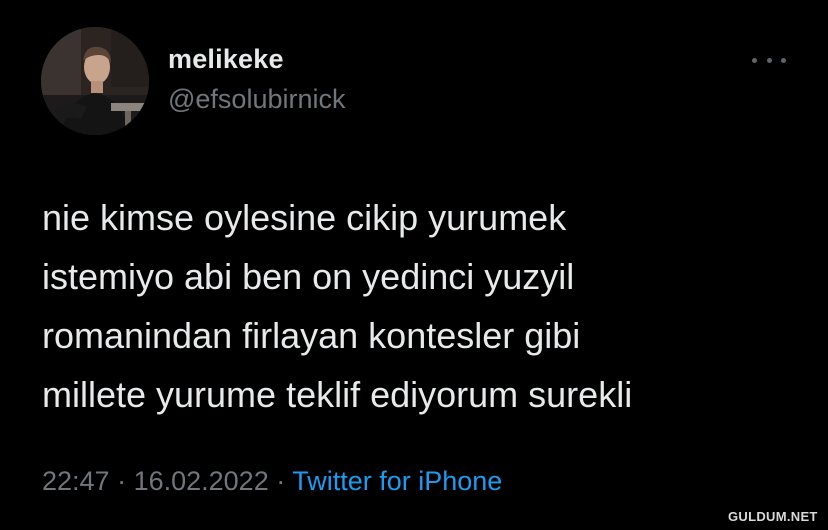 The image size is (828, 530). What do you see at coordinates (226, 59) in the screenshot?
I see `display-name: melikeke` at bounding box center [226, 59].